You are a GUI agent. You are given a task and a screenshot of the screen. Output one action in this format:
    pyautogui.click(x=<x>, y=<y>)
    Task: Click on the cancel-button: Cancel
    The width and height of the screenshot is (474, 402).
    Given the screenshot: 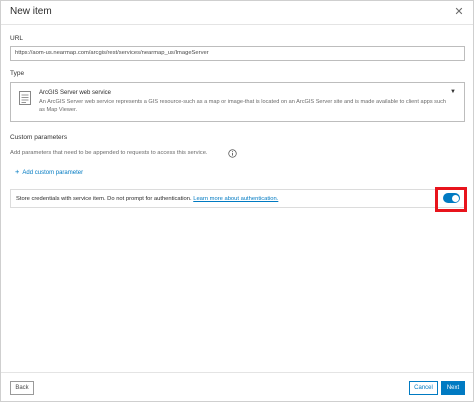 What is the action you would take?
    pyautogui.click(x=423, y=388)
    